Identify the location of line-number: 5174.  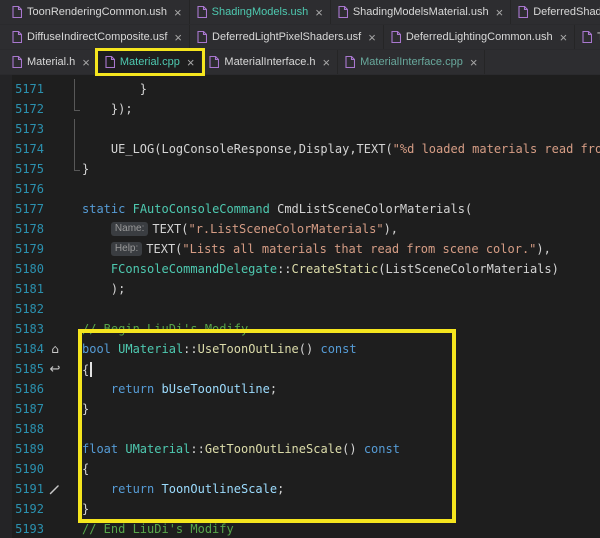
(29, 149).